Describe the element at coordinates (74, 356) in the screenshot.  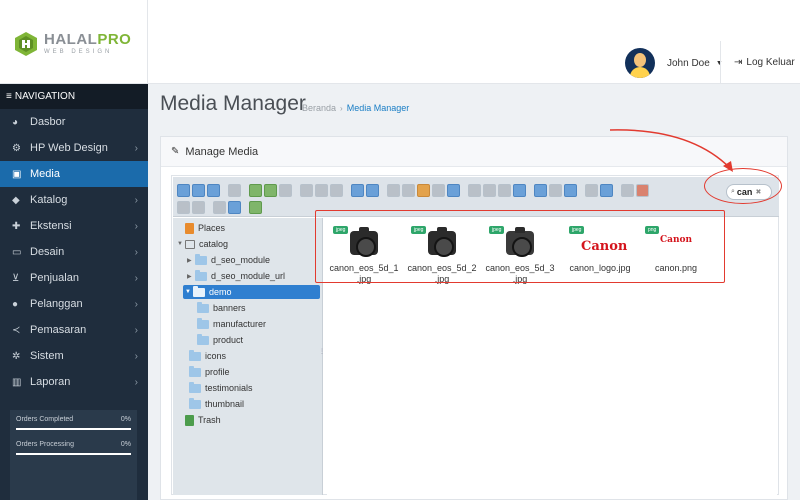
I see `sidebar-item-sistem: ✲ Sistem ›` at that location.